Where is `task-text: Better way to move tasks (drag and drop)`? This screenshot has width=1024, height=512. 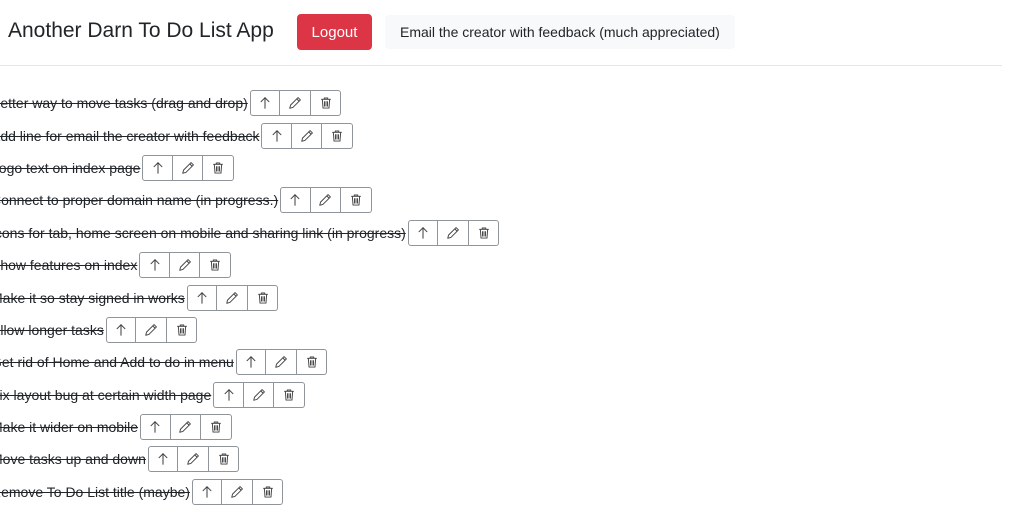 task-text: Better way to move tasks (drag and drop) is located at coordinates (124, 103).